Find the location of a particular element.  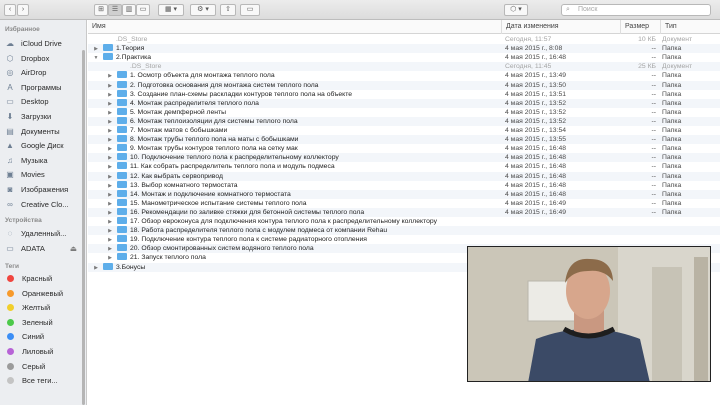

drive-icon: ◌ is located at coordinates (10, 233).